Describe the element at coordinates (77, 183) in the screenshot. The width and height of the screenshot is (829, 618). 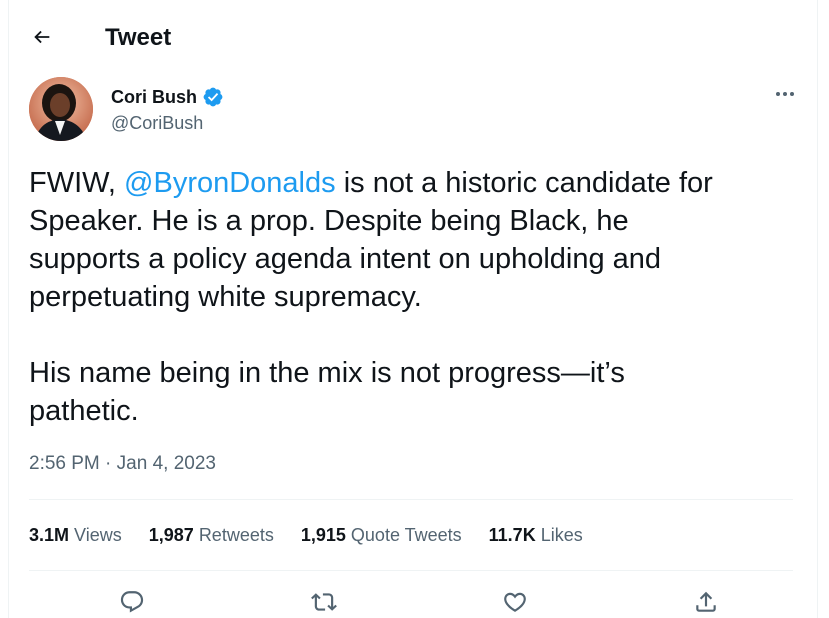
I see `tweet-text-intro: FWIW,` at that location.